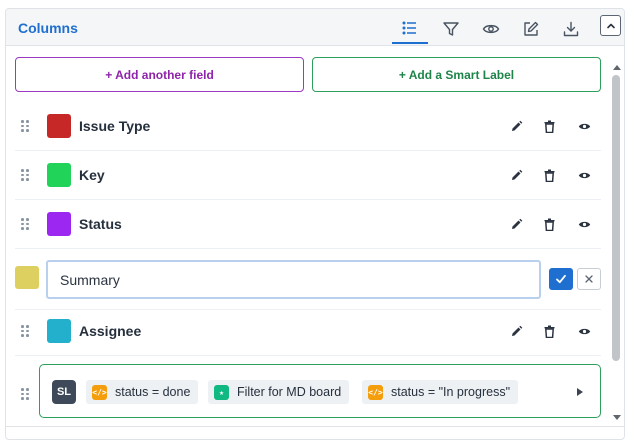 Image resolution: width=627 pixels, height=440 pixels. What do you see at coordinates (293, 279) in the screenshot?
I see `field-name-input` at bounding box center [293, 279].